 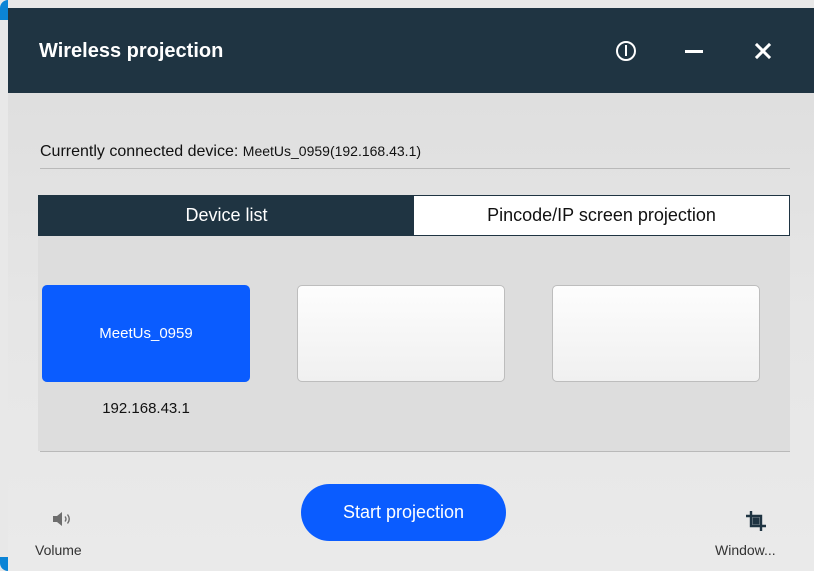 What do you see at coordinates (4, 564) in the screenshot?
I see `window-accent-bottom` at bounding box center [4, 564].